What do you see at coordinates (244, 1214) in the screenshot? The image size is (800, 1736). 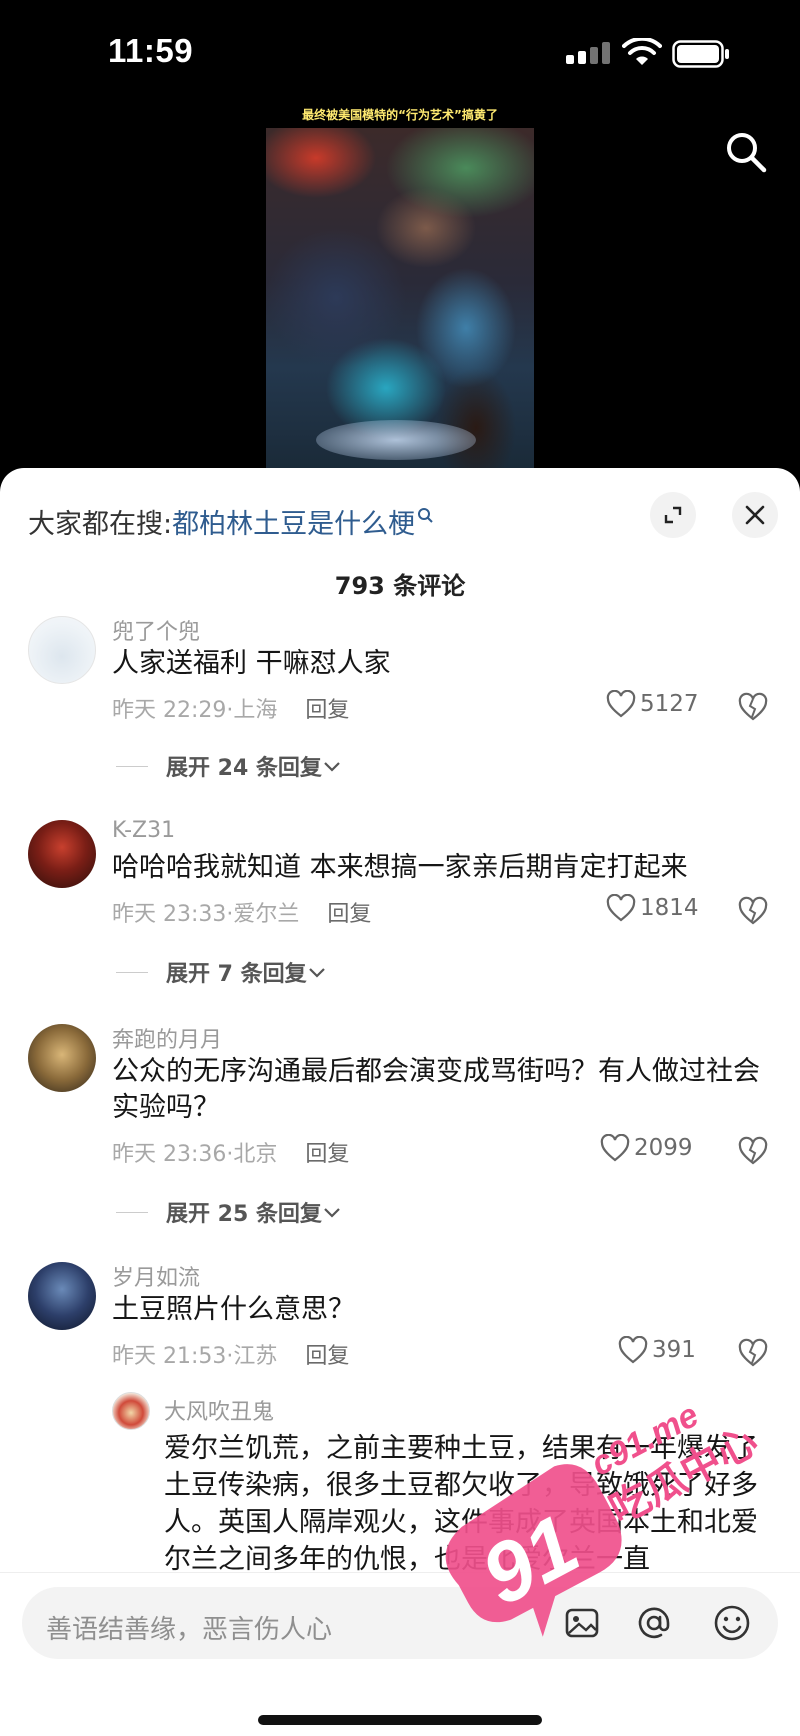 I see `expand-replies-label: 展开 25 条回复` at bounding box center [244, 1214].